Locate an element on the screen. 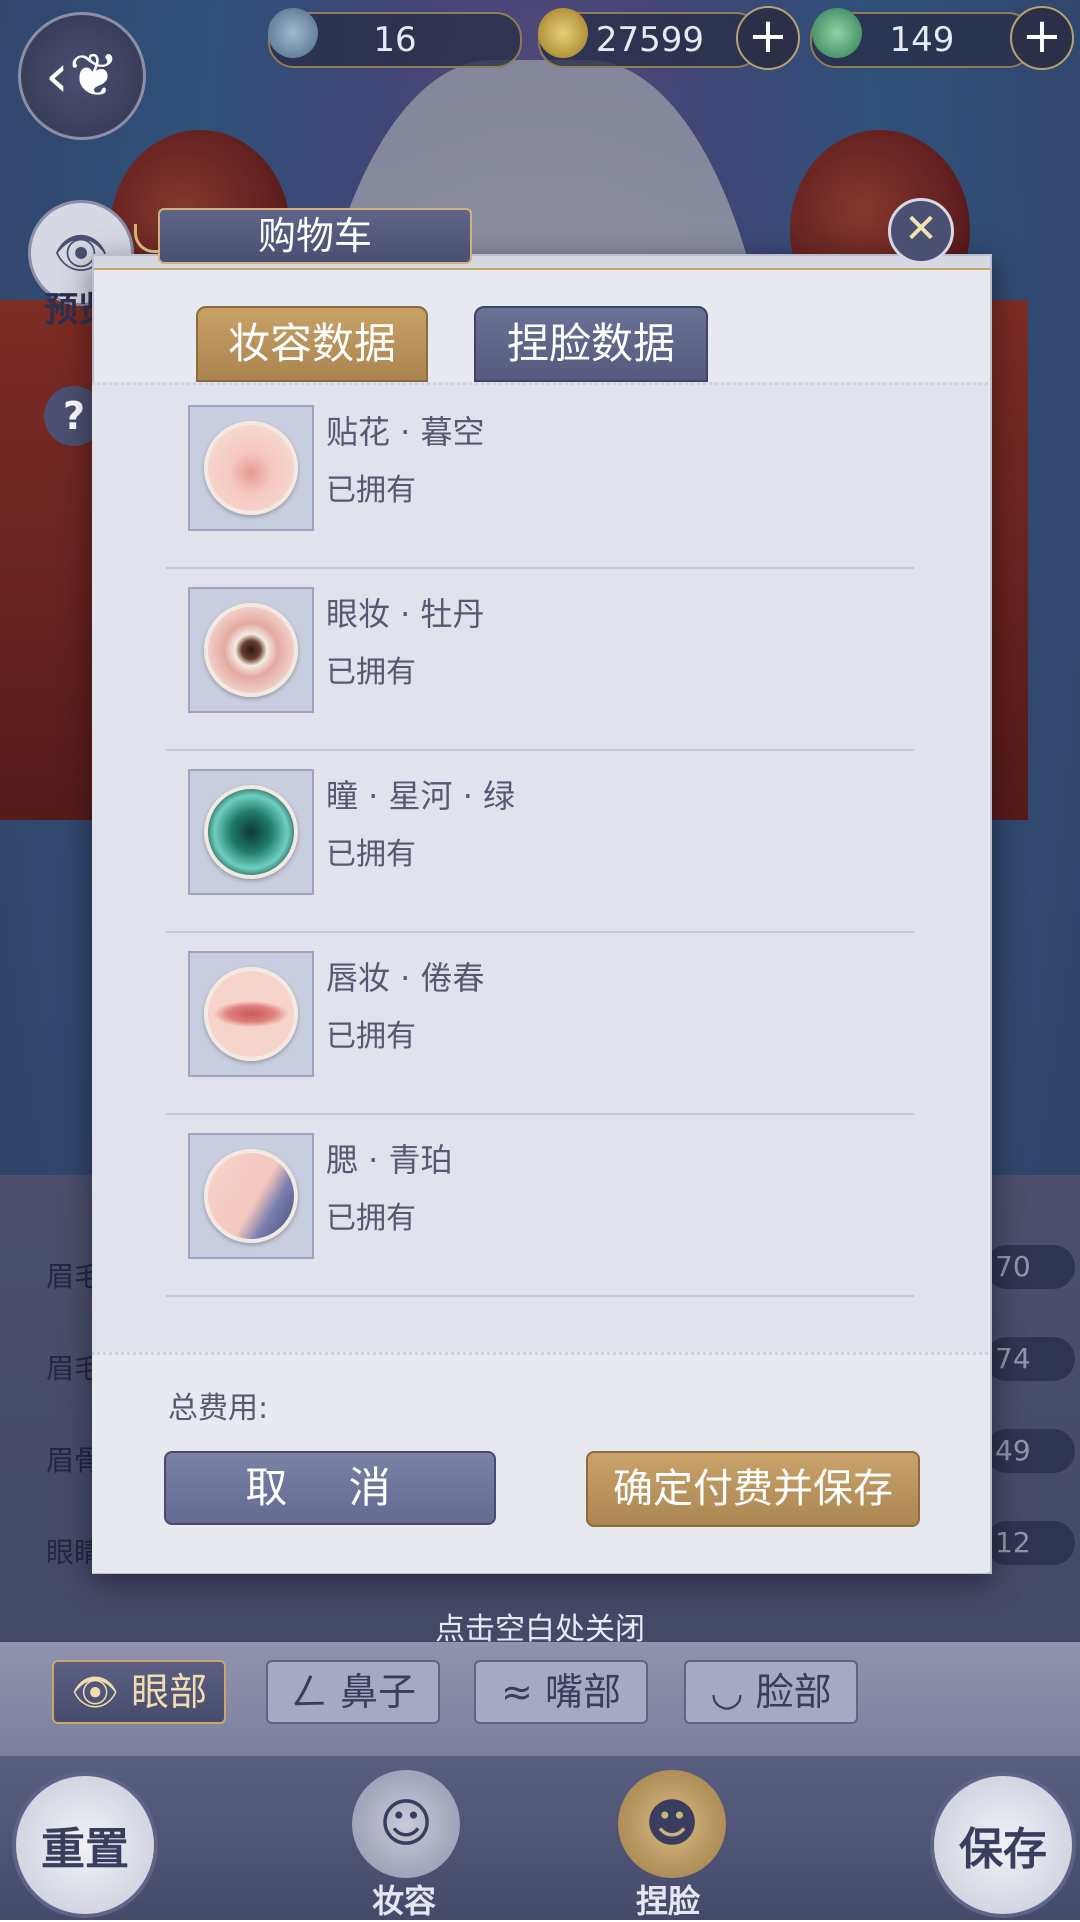 The width and height of the screenshot is (1080, 1922). woman-silhouette-icon: ☻ is located at coordinates (672, 1824).